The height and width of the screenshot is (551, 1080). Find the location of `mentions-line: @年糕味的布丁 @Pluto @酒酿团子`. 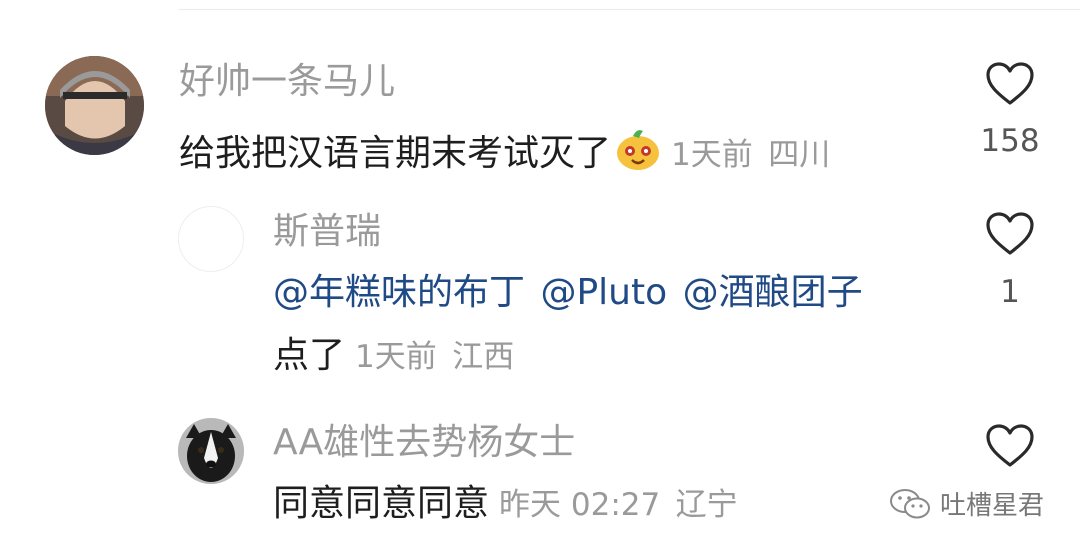

mentions-line: @年糕味的布丁 @Pluto @酒酿团子 is located at coordinates (568, 293).